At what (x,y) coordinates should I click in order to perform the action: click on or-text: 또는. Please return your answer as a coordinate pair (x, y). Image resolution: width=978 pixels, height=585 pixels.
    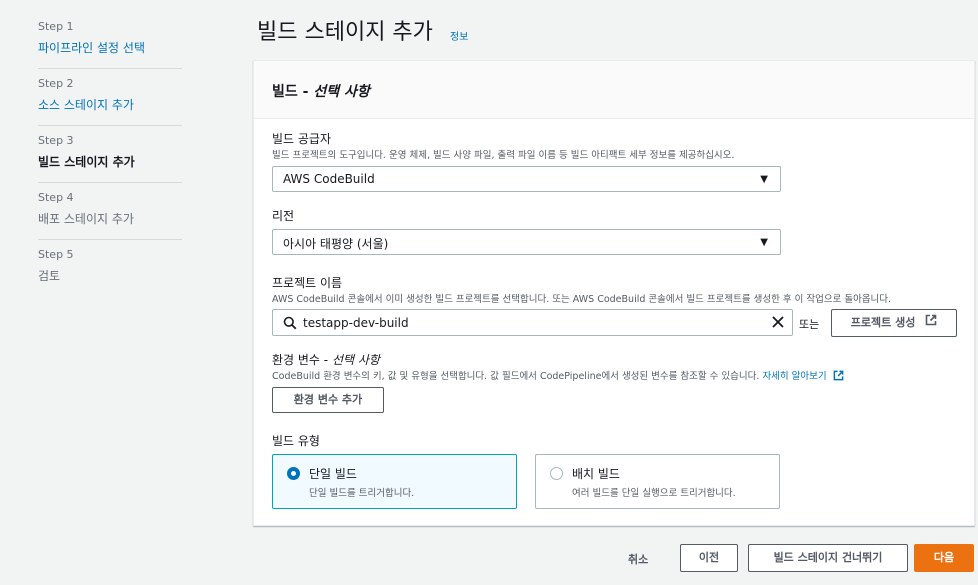
    Looking at the image, I should click on (809, 324).